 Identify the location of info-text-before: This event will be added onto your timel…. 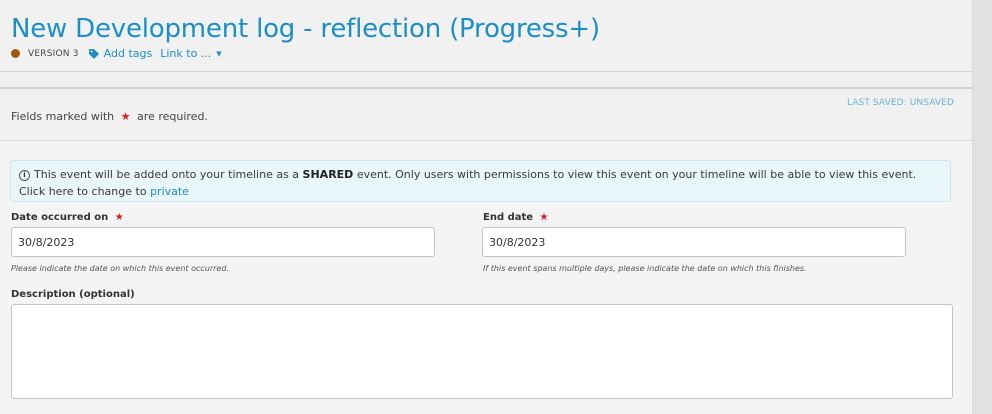
(167, 174).